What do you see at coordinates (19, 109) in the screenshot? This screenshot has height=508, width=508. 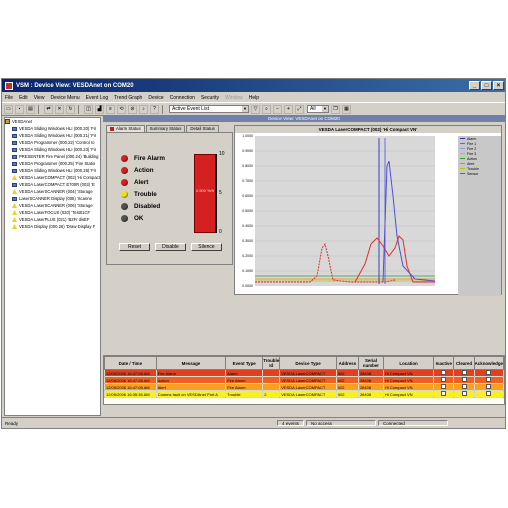 I see `save-icon: ▪` at bounding box center [19, 109].